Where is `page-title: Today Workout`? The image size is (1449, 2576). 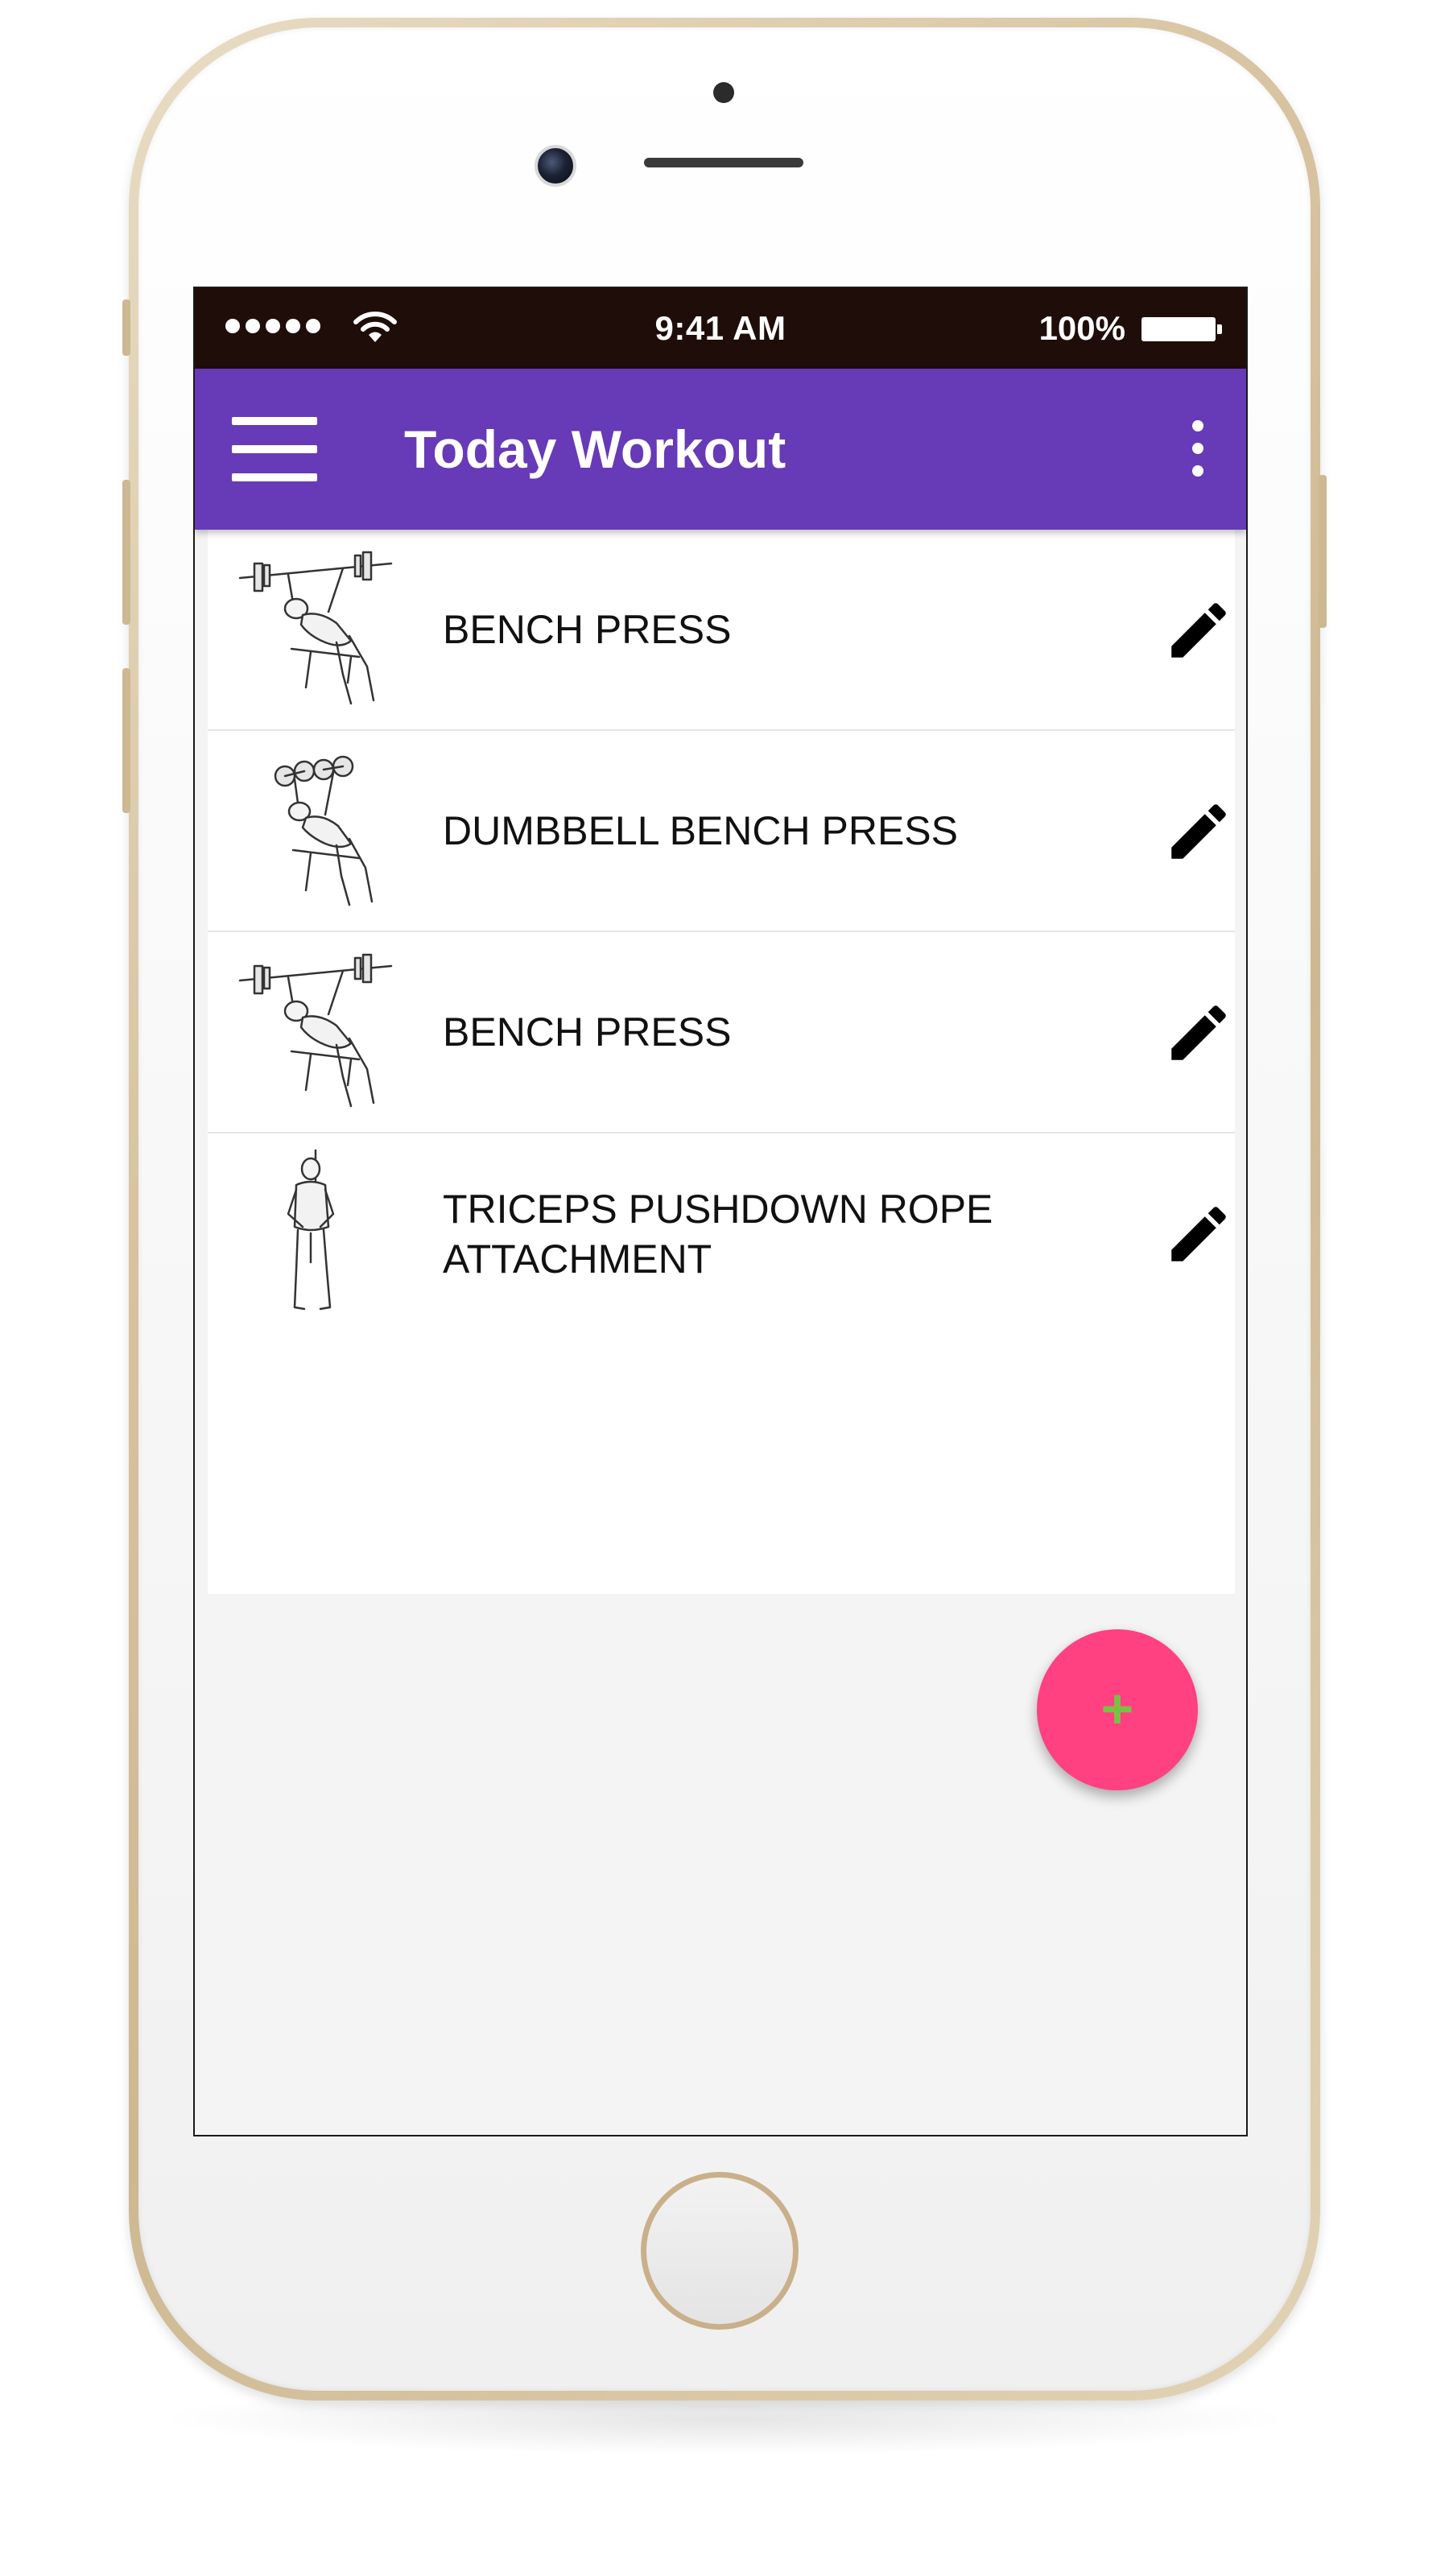
page-title: Today Workout is located at coordinates (595, 449).